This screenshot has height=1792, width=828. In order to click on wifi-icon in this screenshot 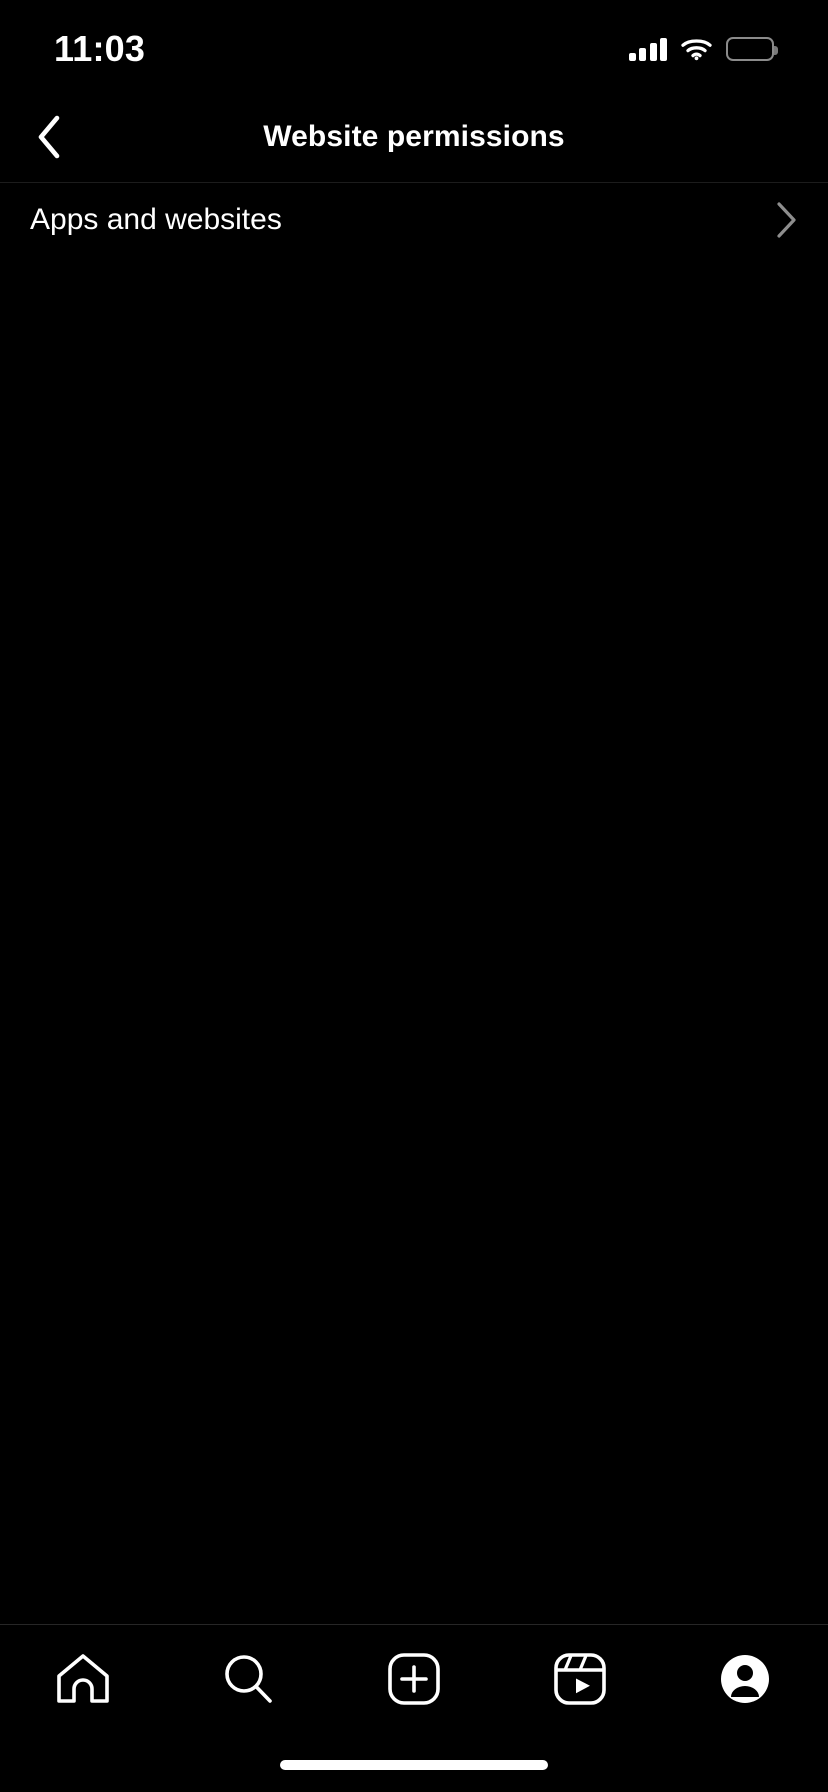, I will do `click(696, 49)`.